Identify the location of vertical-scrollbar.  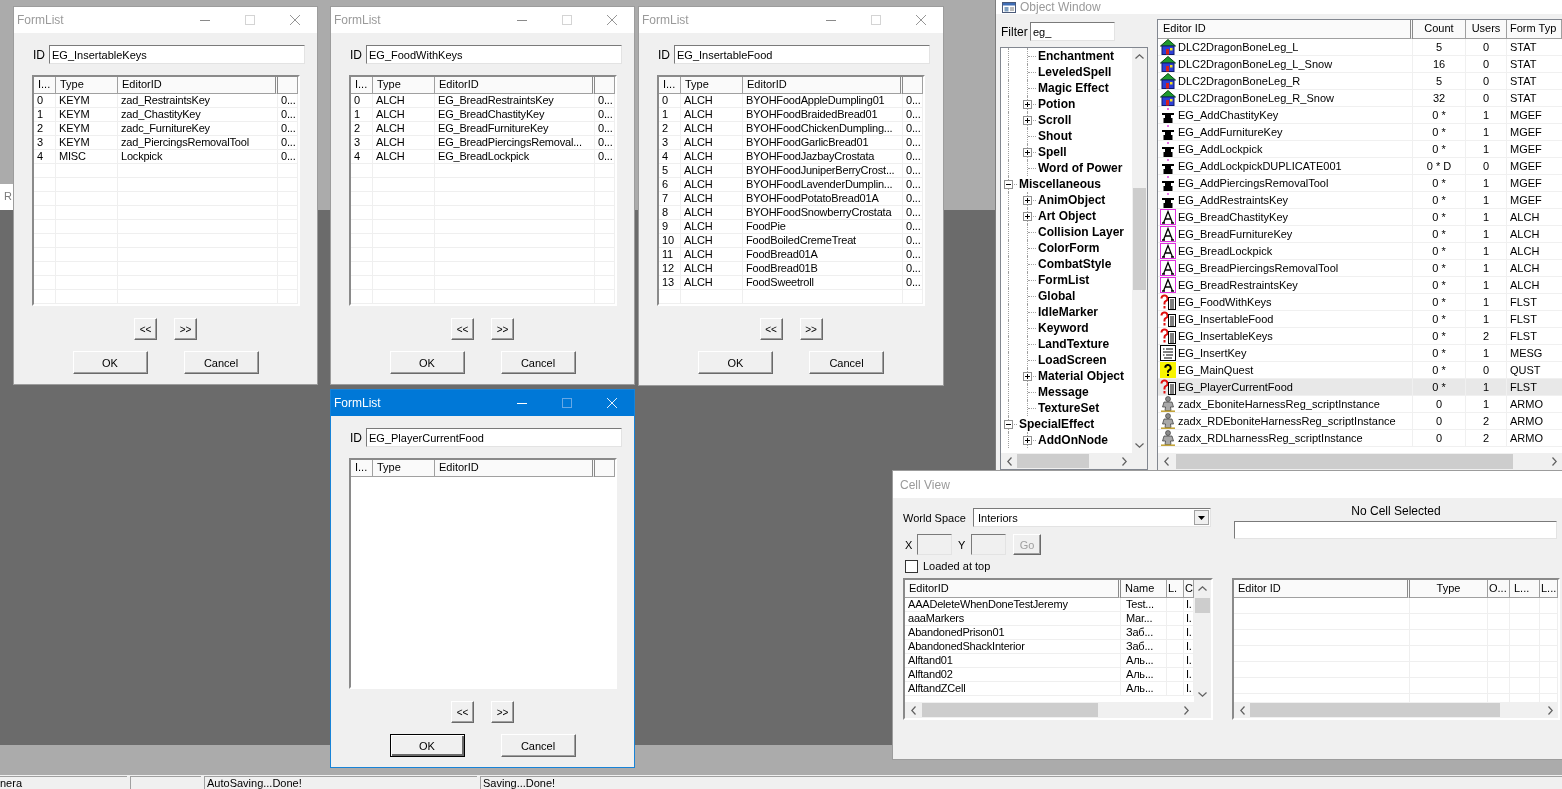
(1139, 250).